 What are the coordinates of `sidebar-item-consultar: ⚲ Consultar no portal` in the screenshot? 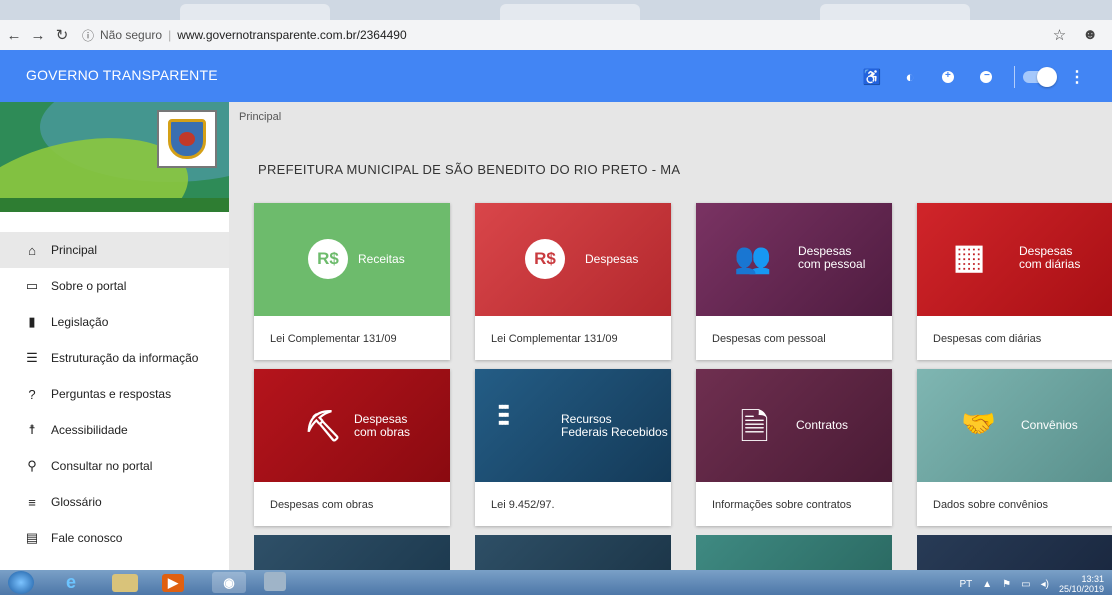 It's located at (114, 466).